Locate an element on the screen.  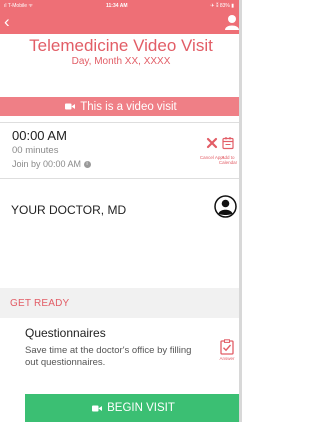
get-ready-heading: GET READY is located at coordinates (40, 303).